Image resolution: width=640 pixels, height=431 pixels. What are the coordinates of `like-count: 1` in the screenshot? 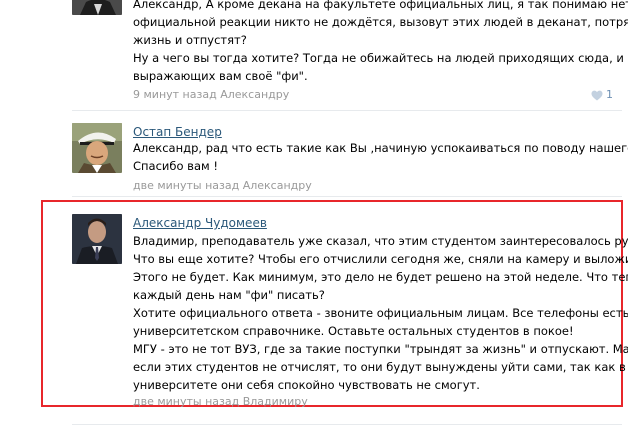 It's located at (609, 94).